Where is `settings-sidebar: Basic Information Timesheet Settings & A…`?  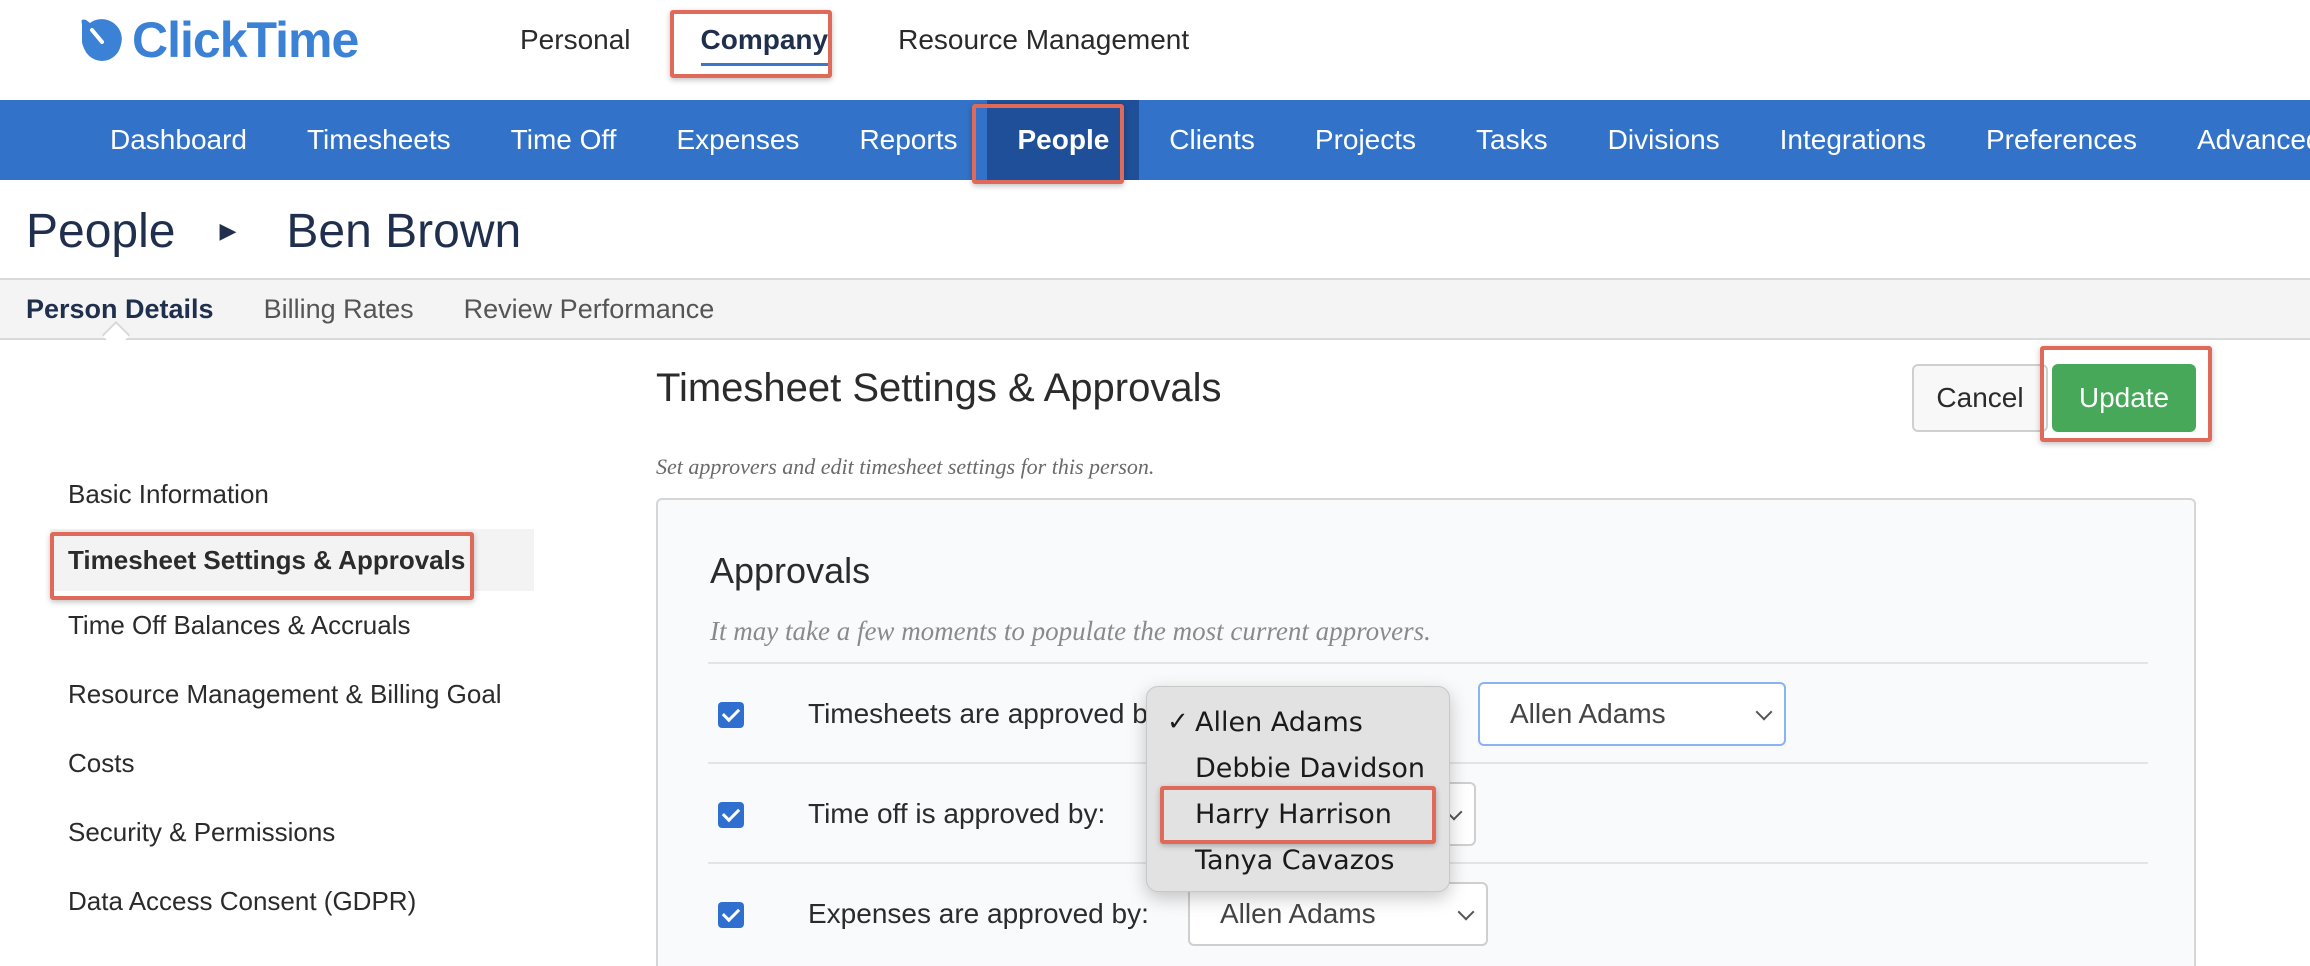
settings-sidebar: Basic Information Timesheet Settings & A… is located at coordinates (292, 698).